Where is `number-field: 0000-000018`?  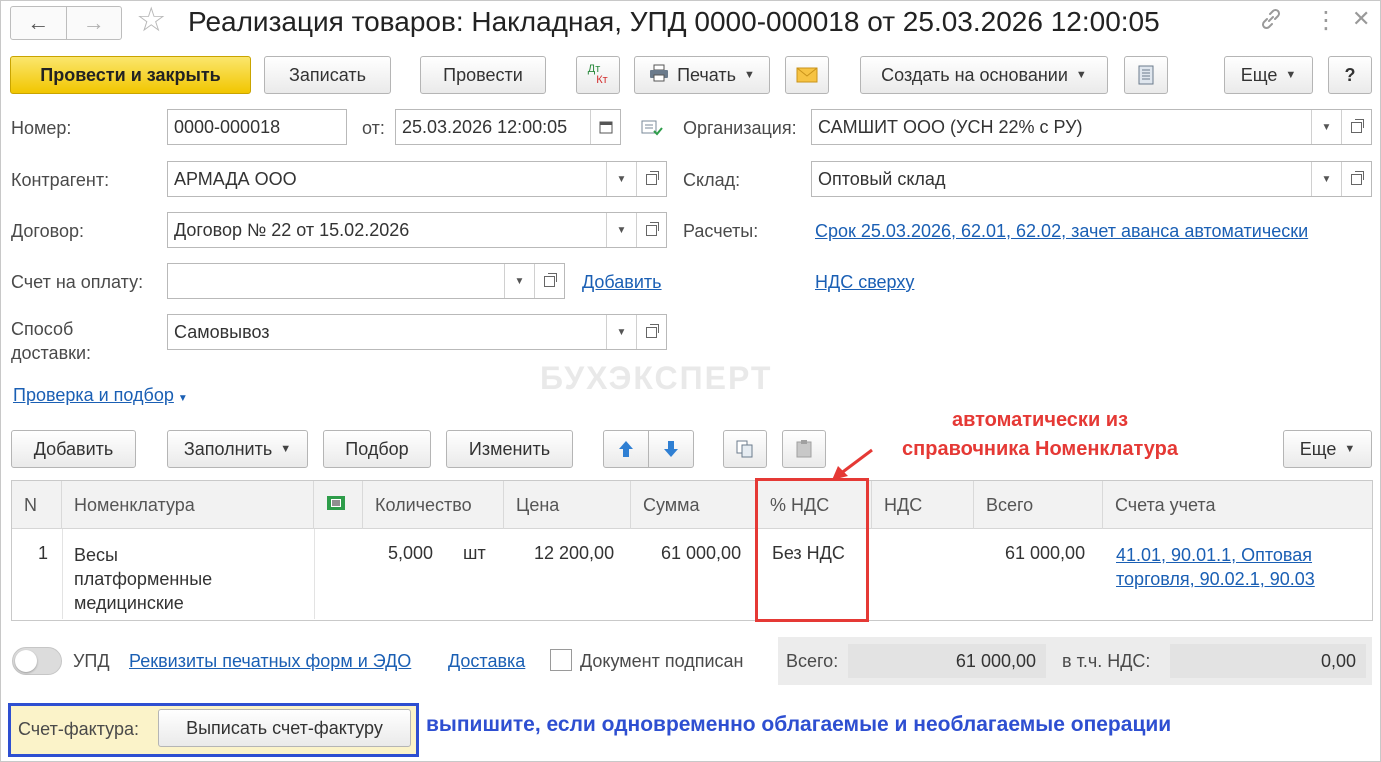 number-field: 0000-000018 is located at coordinates (257, 127).